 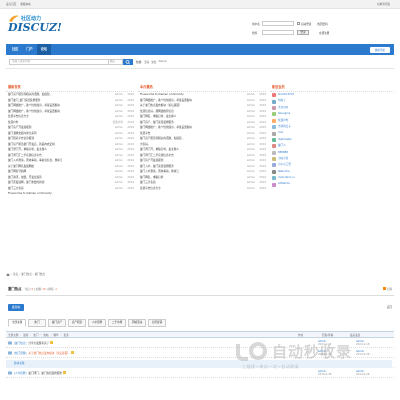 I want to click on forum-name: 厦门热点, so click(x=15, y=289).